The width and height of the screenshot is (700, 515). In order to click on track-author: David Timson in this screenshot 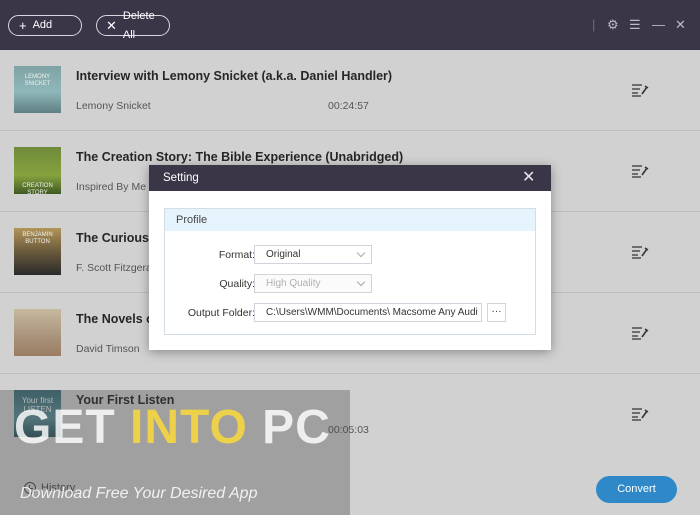, I will do `click(108, 349)`.